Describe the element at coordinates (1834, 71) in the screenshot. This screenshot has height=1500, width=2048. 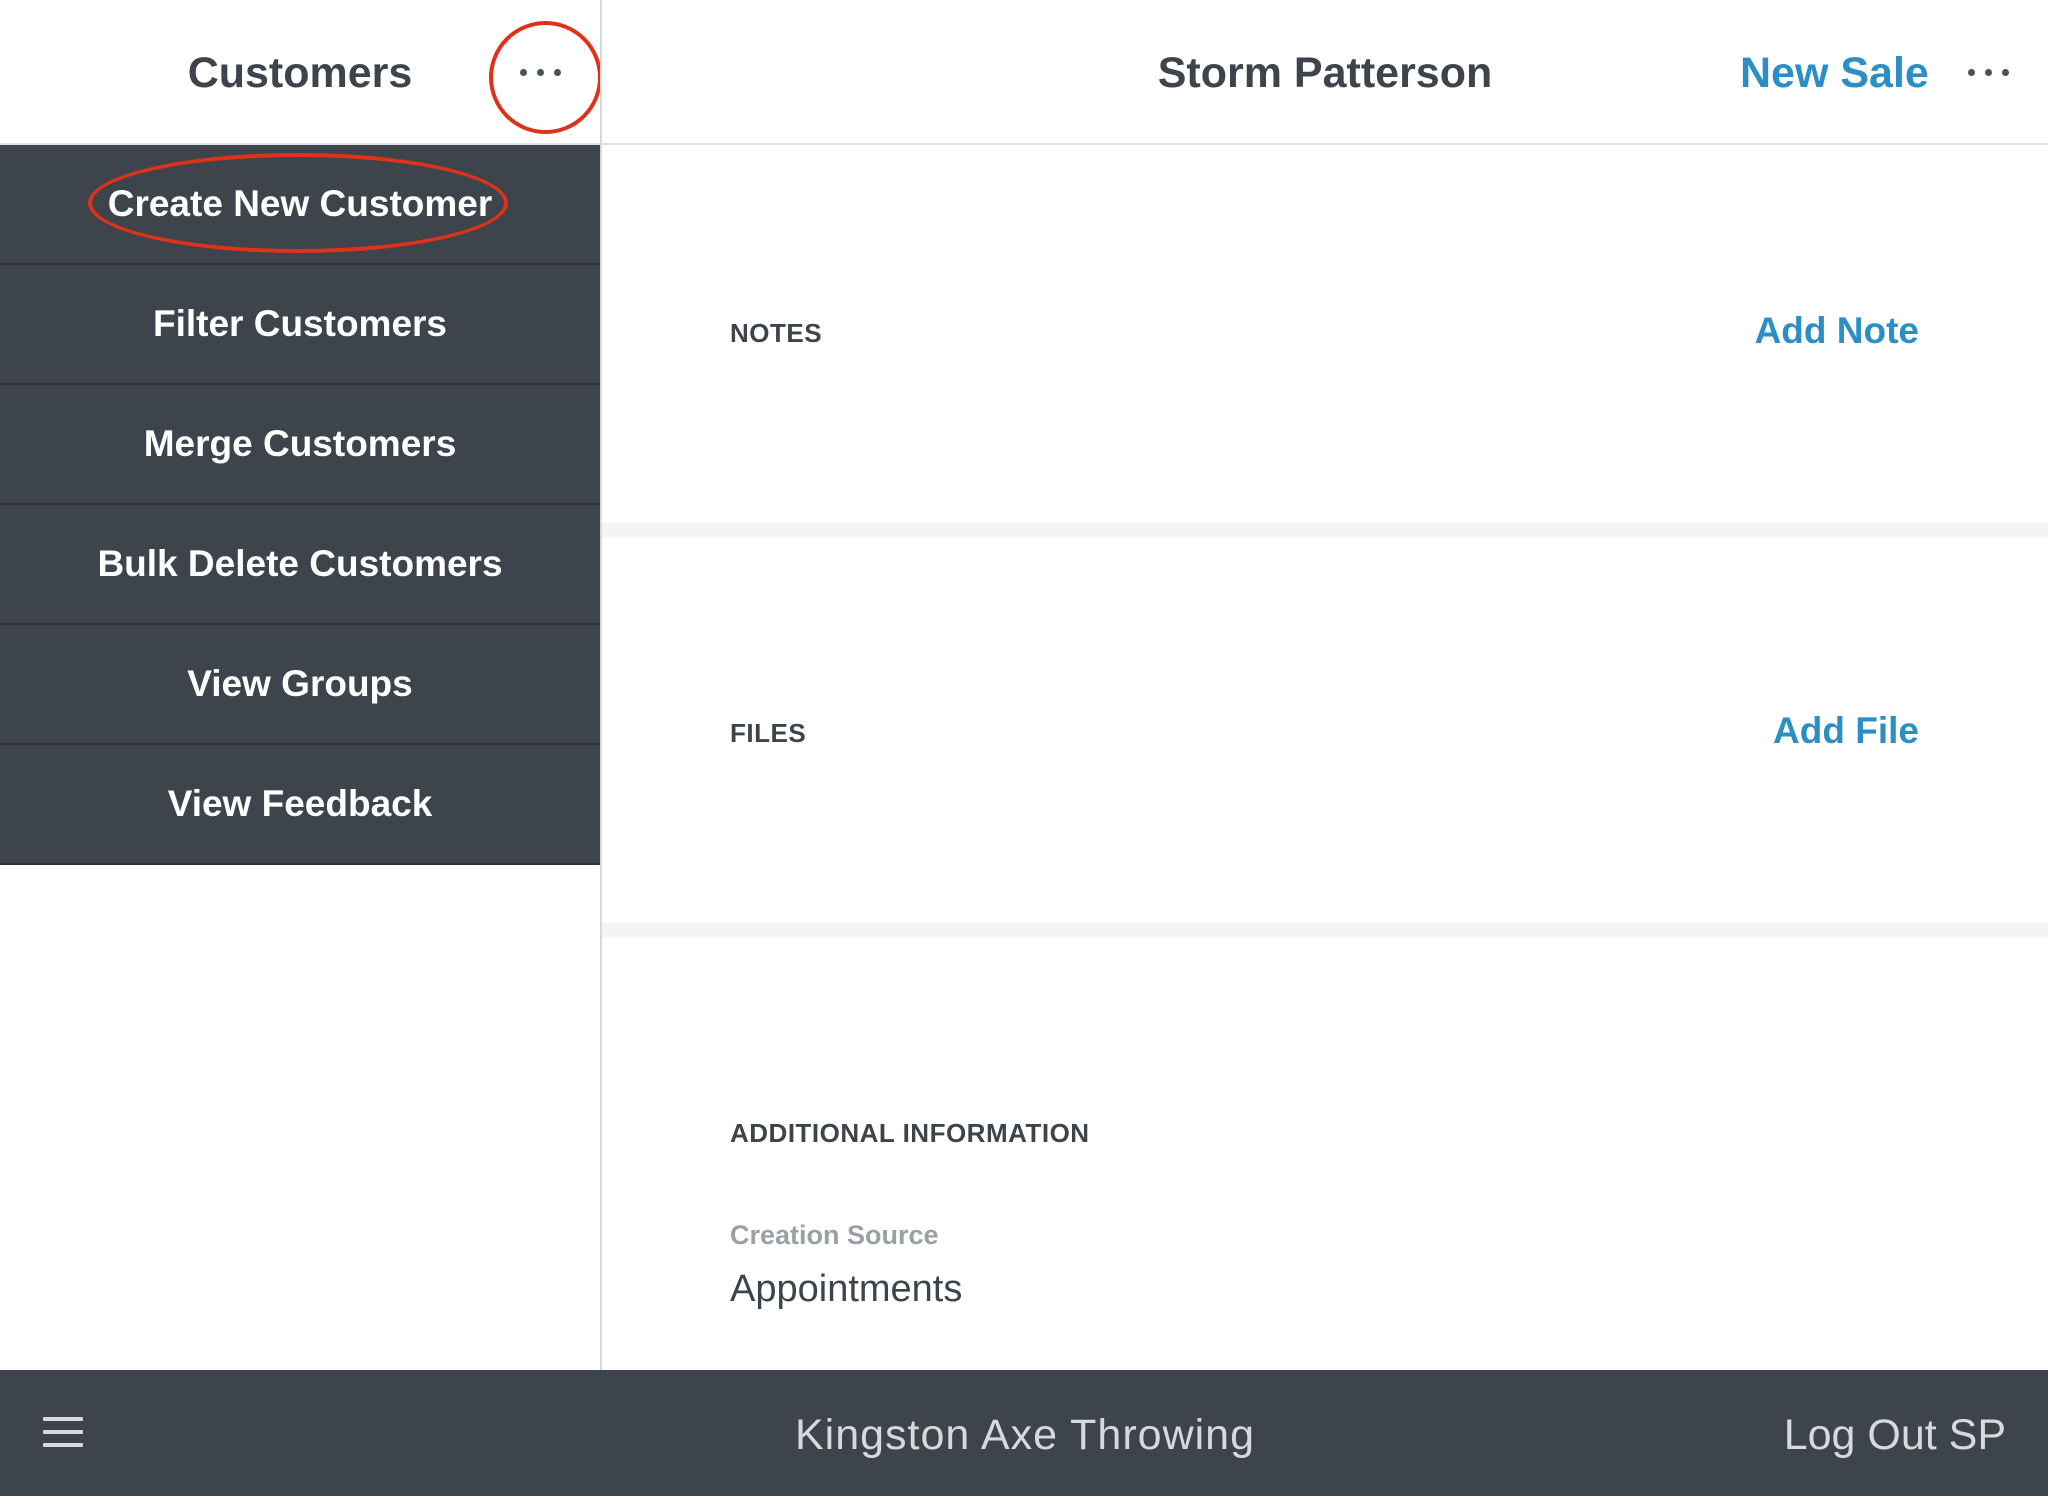
I see `new-sale-button: New Sale` at that location.